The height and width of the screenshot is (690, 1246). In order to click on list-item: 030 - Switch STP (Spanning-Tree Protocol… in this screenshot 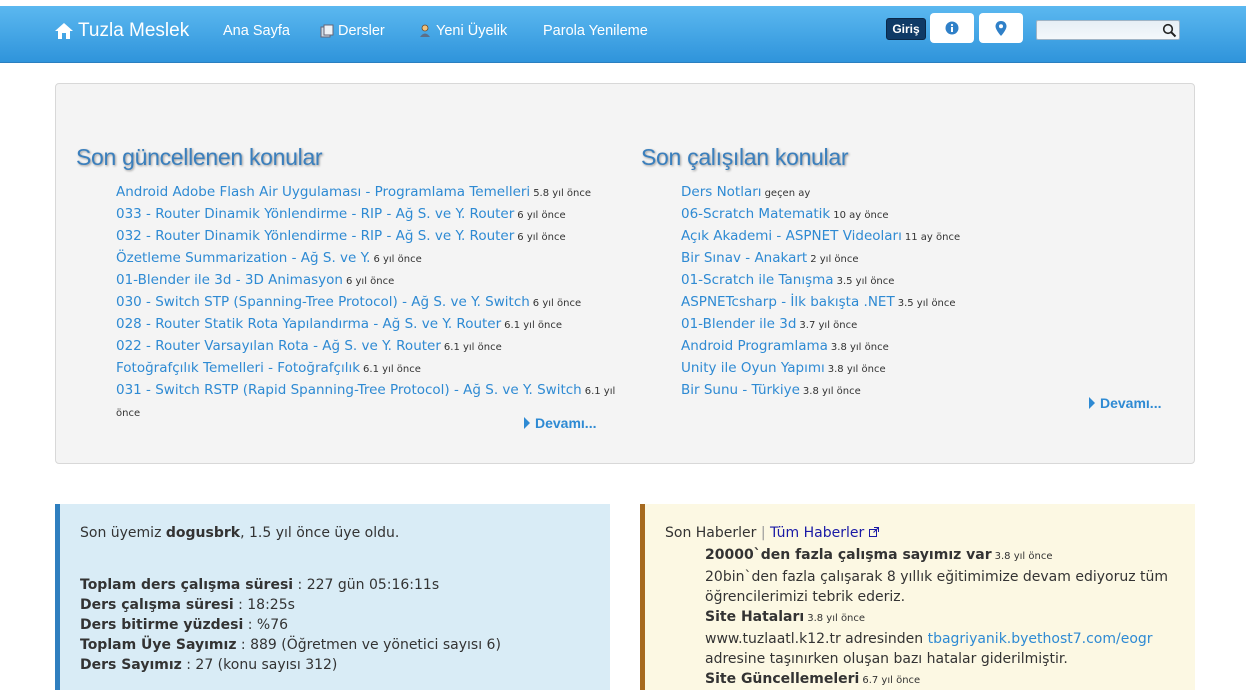, I will do `click(376, 303)`.